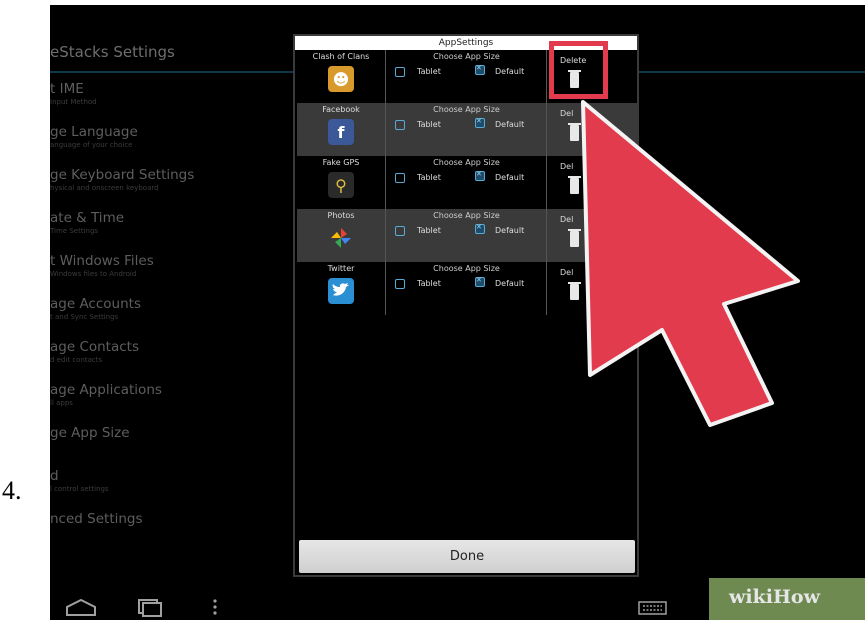 This screenshot has width=865, height=620. What do you see at coordinates (774, 597) in the screenshot?
I see `wikihow-logo: wikiHow` at bounding box center [774, 597].